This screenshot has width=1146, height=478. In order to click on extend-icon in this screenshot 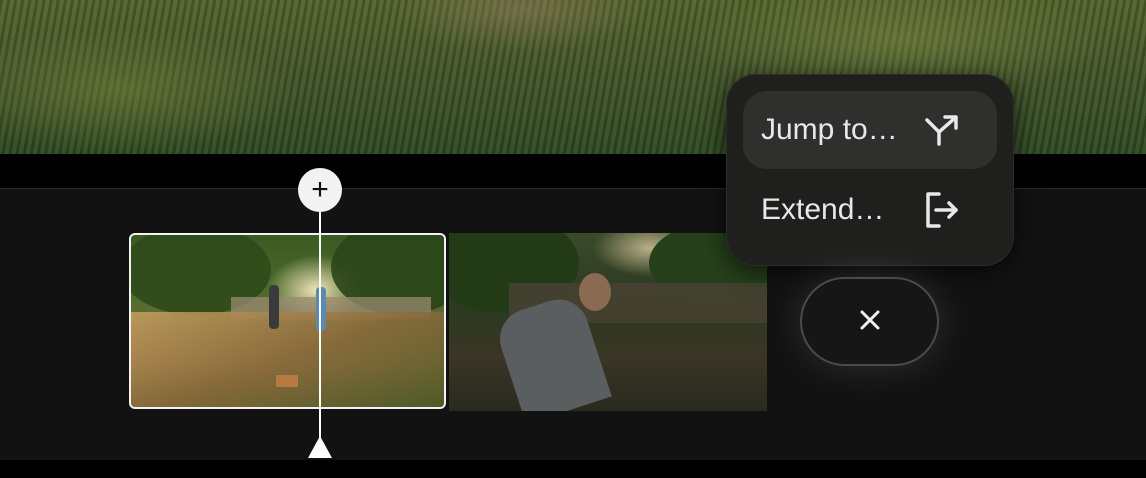, I will do `click(943, 210)`.